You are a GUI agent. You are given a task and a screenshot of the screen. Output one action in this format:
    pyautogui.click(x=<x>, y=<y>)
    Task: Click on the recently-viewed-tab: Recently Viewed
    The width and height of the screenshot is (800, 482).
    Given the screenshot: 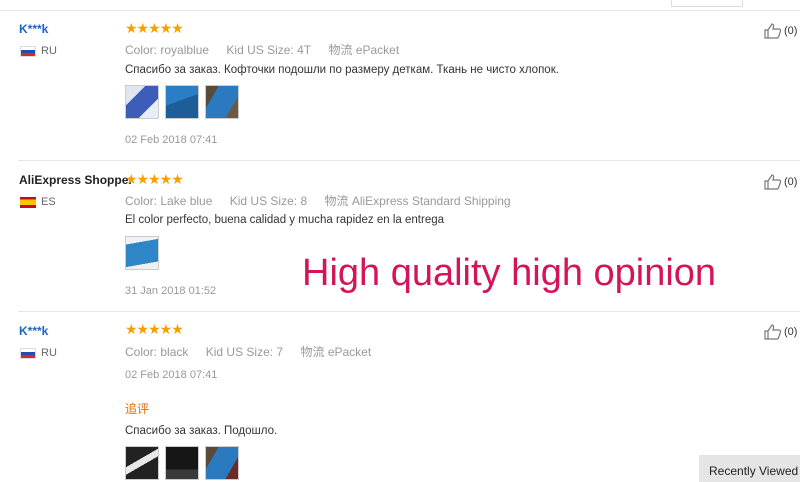 What is the action you would take?
    pyautogui.click(x=749, y=468)
    